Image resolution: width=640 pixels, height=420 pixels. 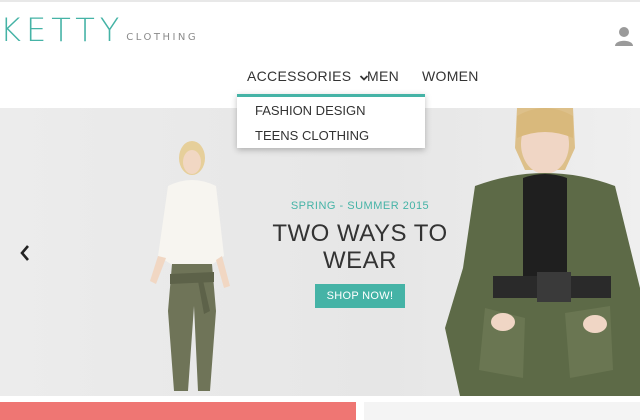 What do you see at coordinates (360, 206) in the screenshot?
I see `promo-season: SPRING - SUMMER 2015` at bounding box center [360, 206].